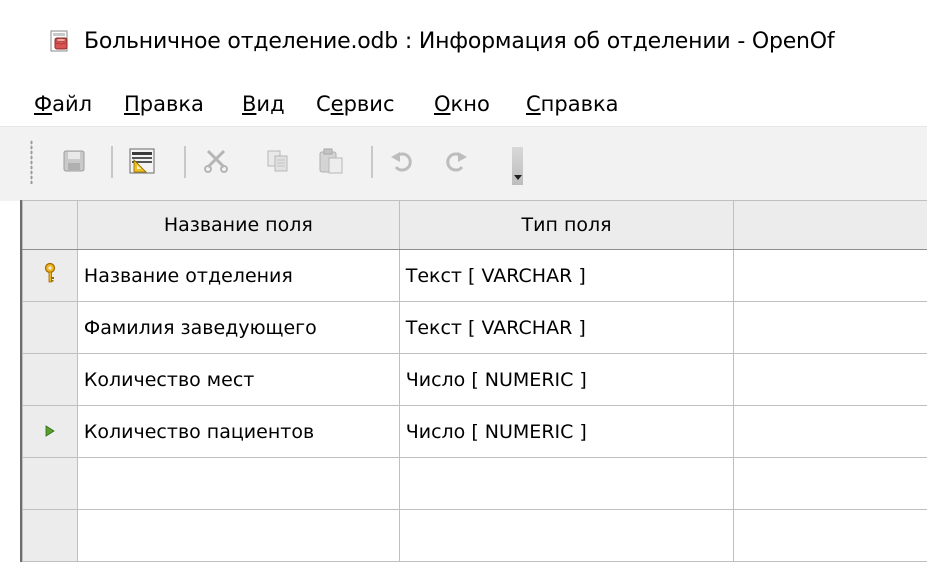 This screenshot has height=562, width=927. What do you see at coordinates (63, 104) in the screenshot?
I see `menu-file: Файл` at bounding box center [63, 104].